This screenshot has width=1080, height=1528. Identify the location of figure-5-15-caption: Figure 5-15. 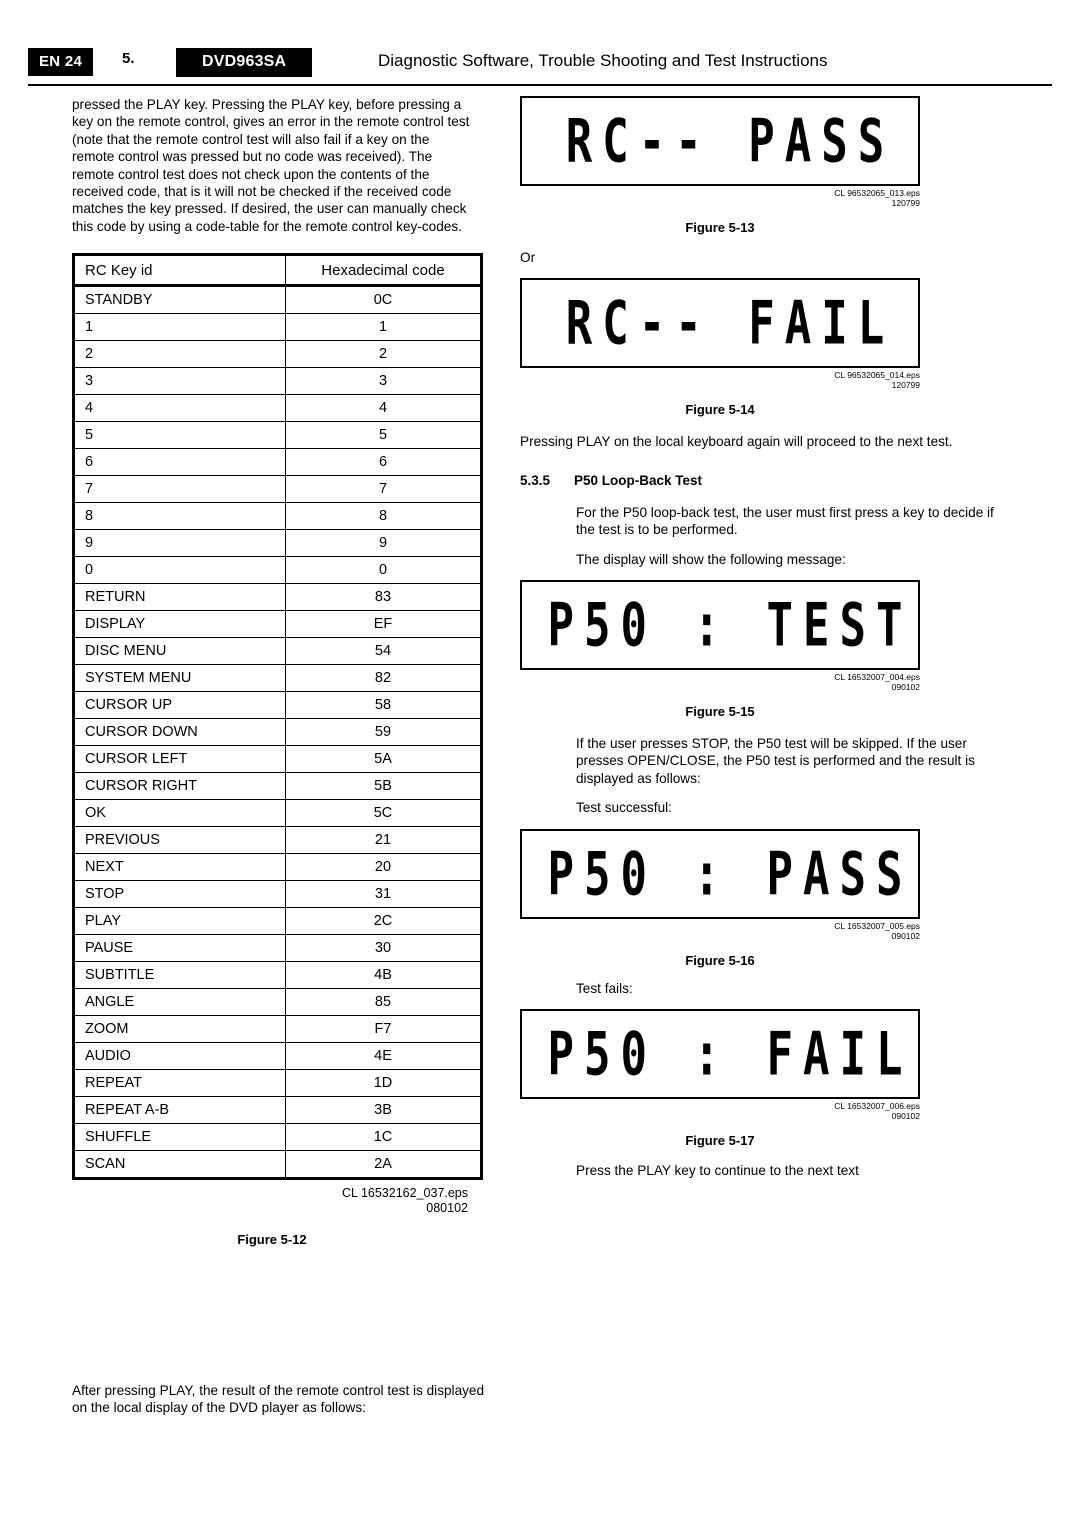
(720, 712).